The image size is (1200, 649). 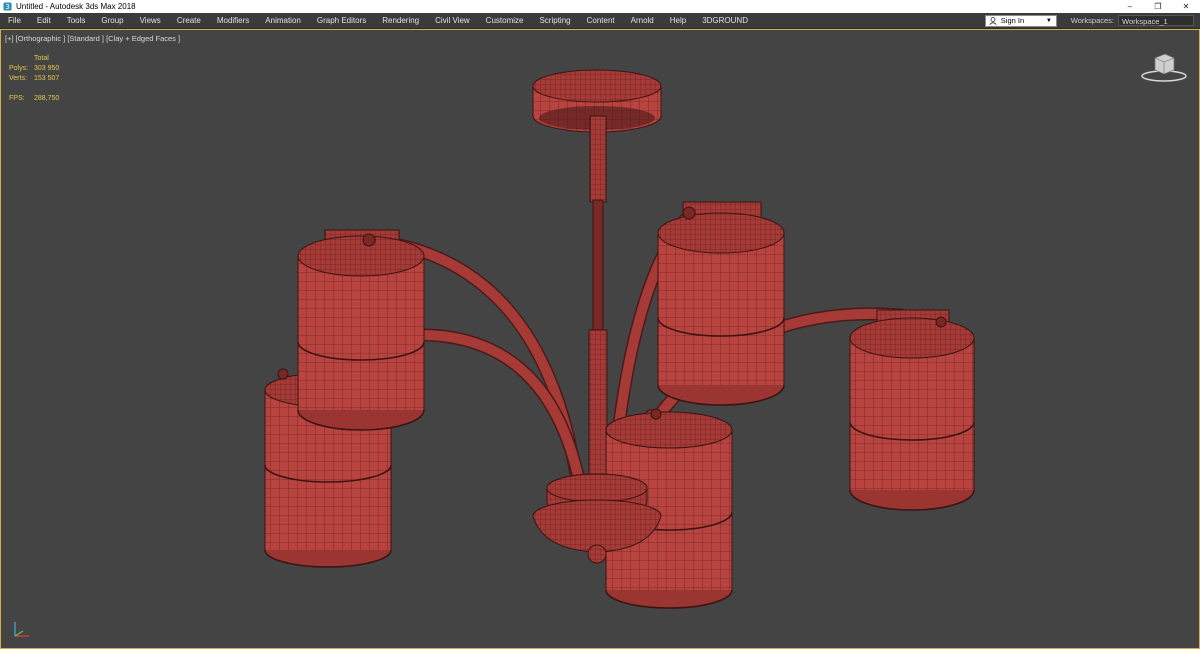 I want to click on menu-rendering: Rendering, so click(x=400, y=20).